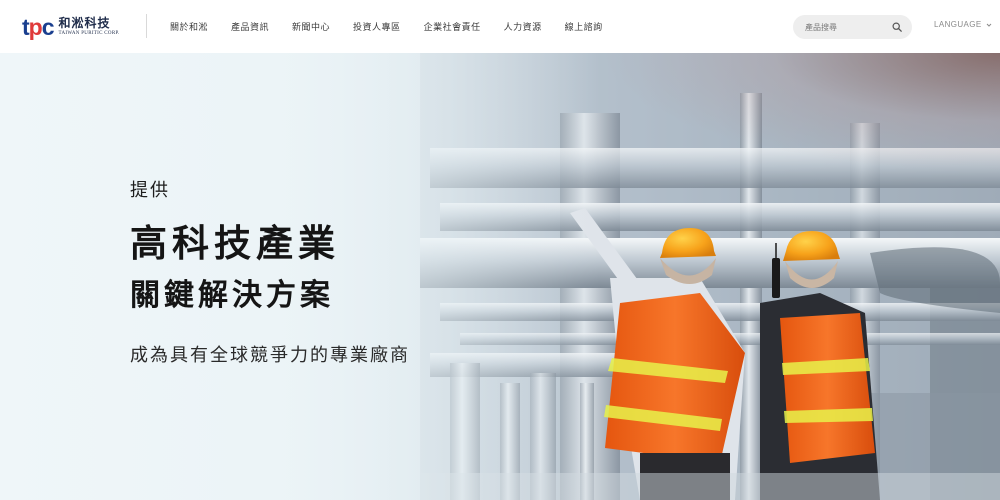 This screenshot has height=500, width=1000. I want to click on company-logo: tpc 和淞科技 TAIWAN PURITIC CORP., so click(71, 27).